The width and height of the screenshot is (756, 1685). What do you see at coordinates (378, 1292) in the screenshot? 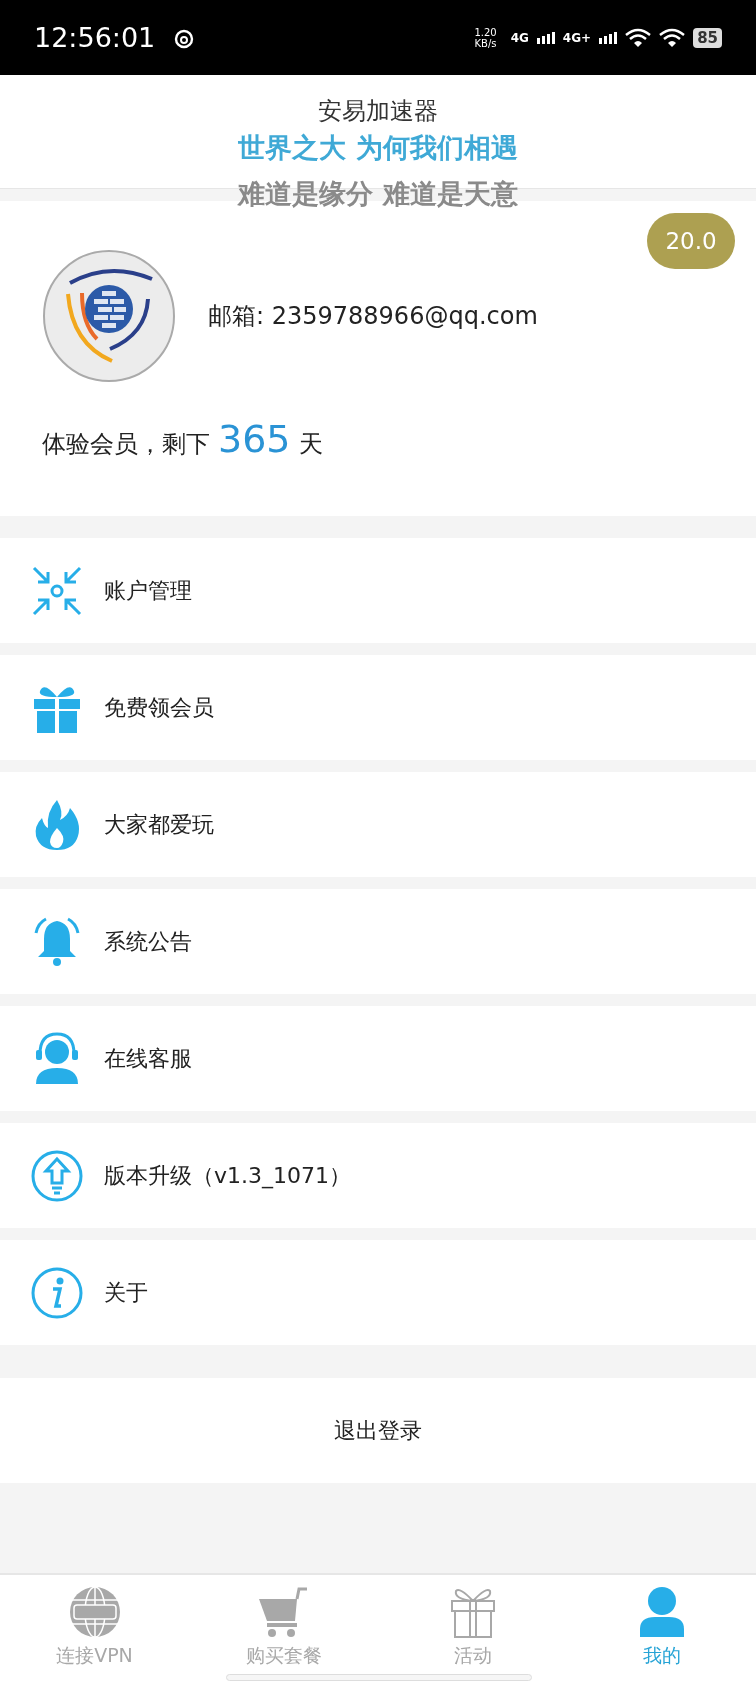
I see `menu-item: 关于` at bounding box center [378, 1292].